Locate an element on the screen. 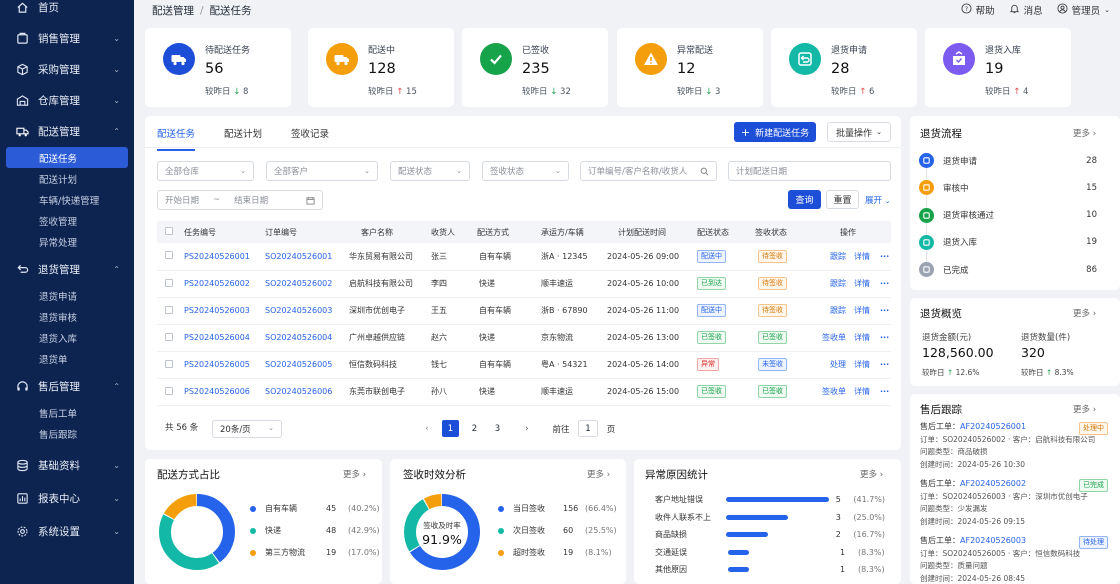 The width and height of the screenshot is (1120, 584). sidebar-sub-ticket: 售后工单 is located at coordinates (67, 412).